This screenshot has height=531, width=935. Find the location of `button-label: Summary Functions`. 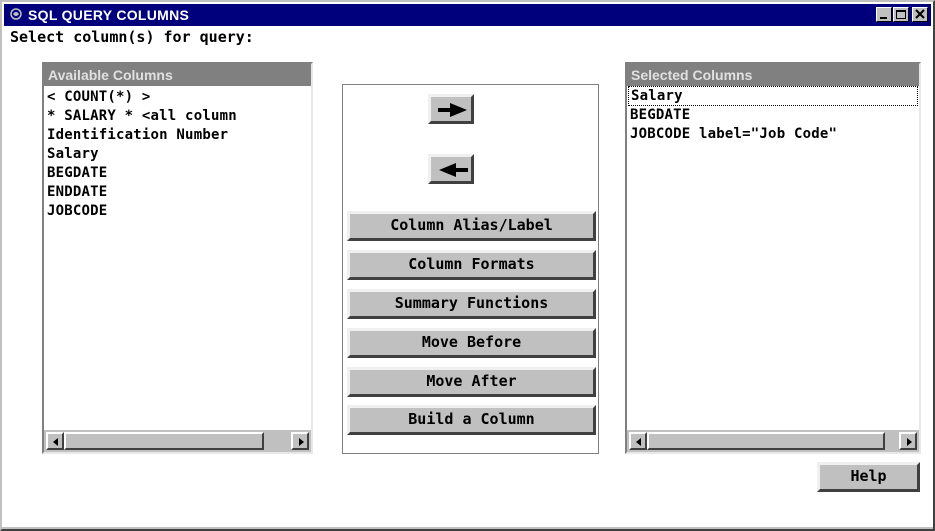

button-label: Summary Functions is located at coordinates (471, 303).